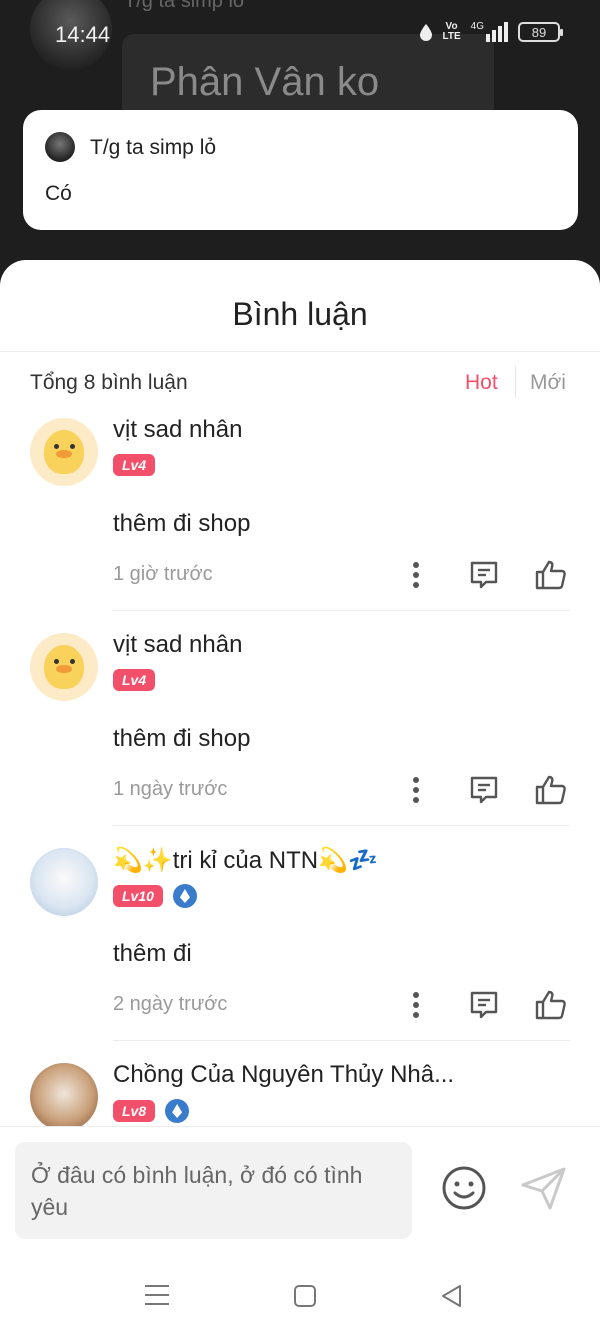 The height and width of the screenshot is (1337, 600). I want to click on comment-text: thêm đi, so click(152, 953).